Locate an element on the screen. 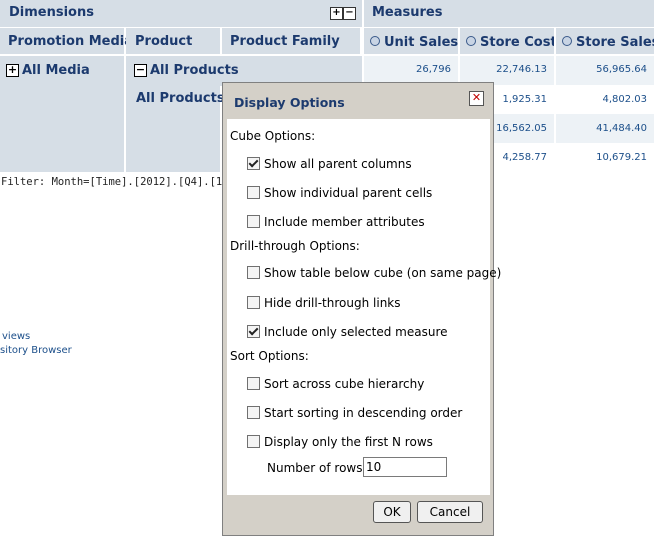  option-label: Display only the first N rows is located at coordinates (348, 442).